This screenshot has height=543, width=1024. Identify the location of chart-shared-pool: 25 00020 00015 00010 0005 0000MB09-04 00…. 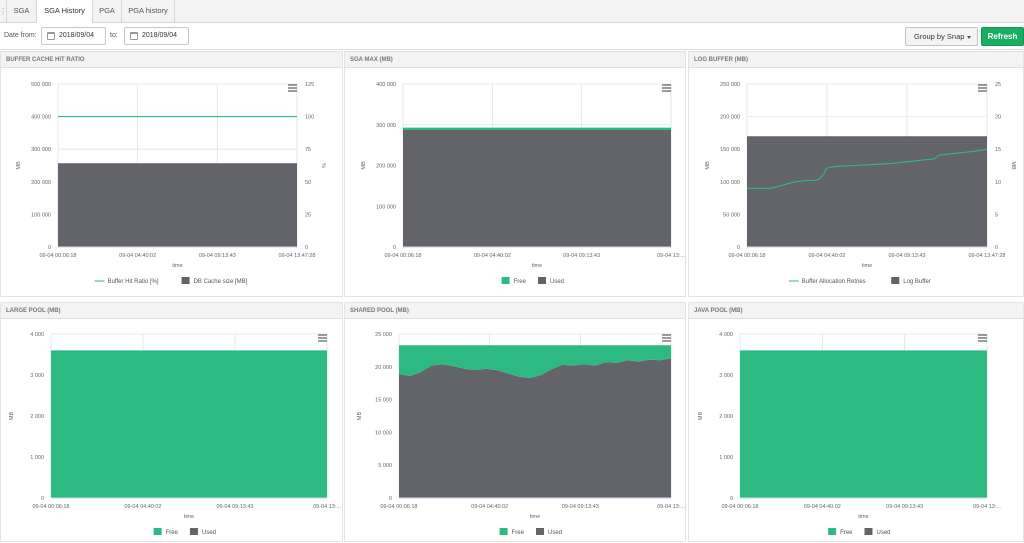
(516, 431).